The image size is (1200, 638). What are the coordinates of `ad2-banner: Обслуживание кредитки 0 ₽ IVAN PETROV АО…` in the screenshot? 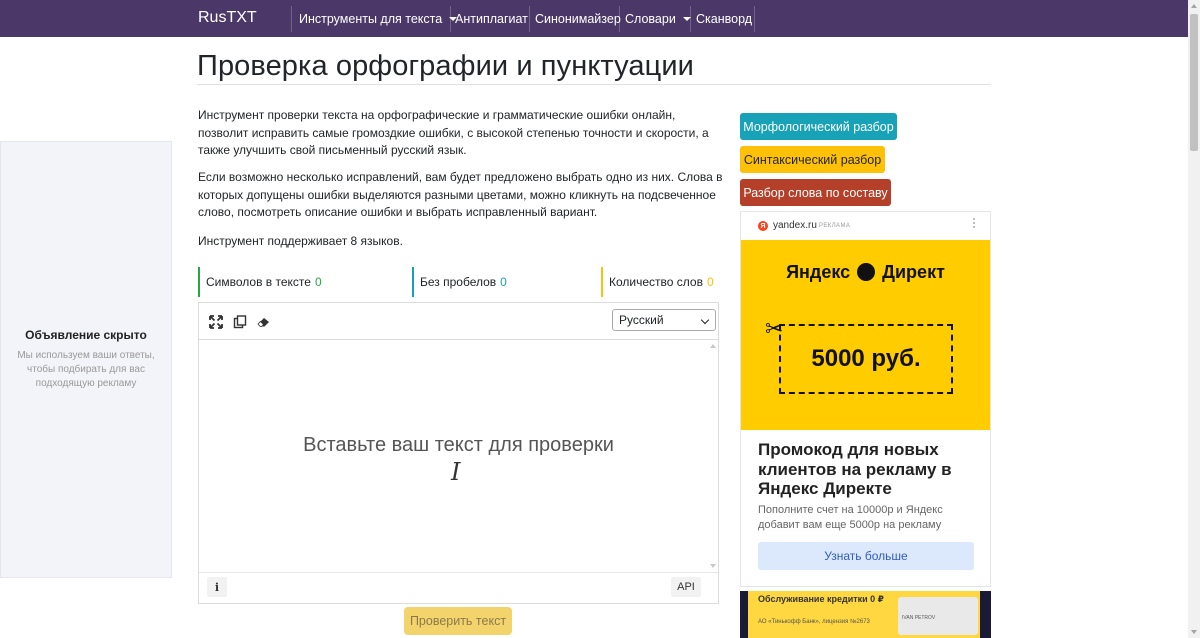 It's located at (864, 614).